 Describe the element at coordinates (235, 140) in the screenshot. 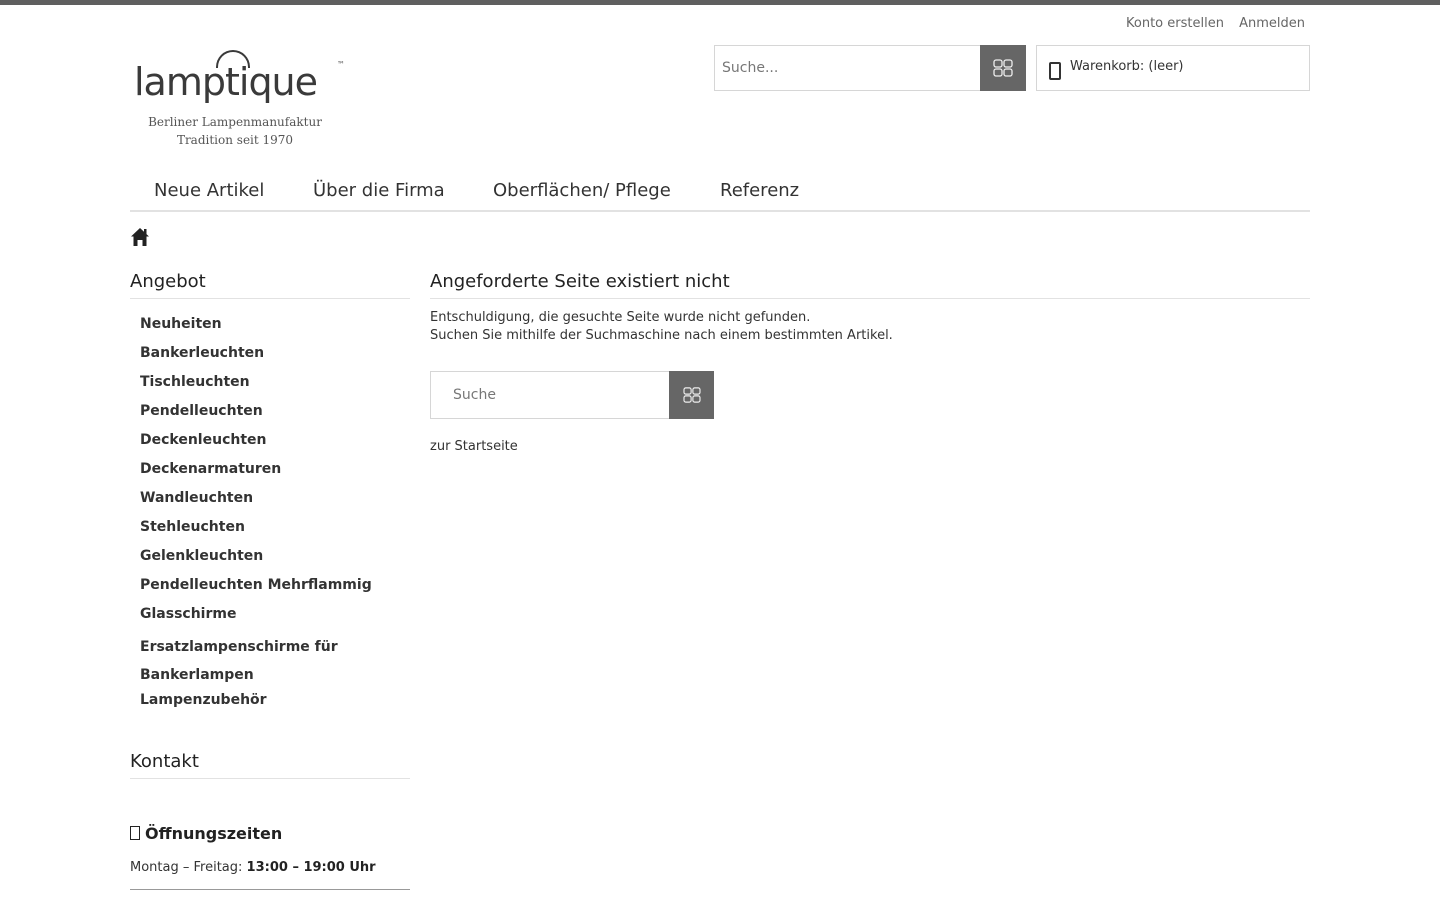

I see `logo-subtitle-2: Tradition seit 1970` at that location.